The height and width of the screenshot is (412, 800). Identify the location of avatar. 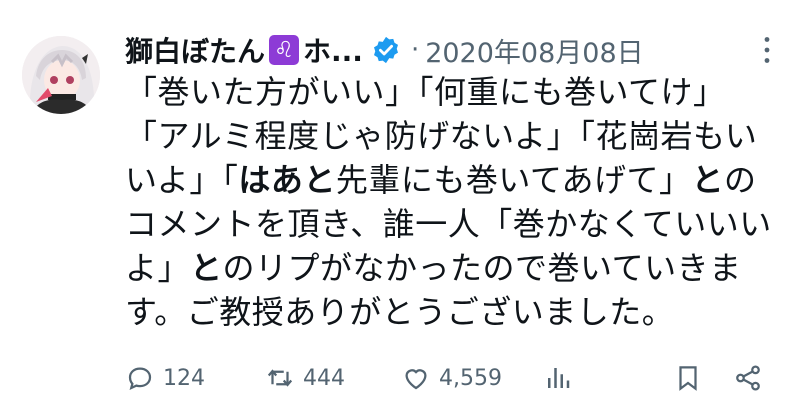
(61, 75).